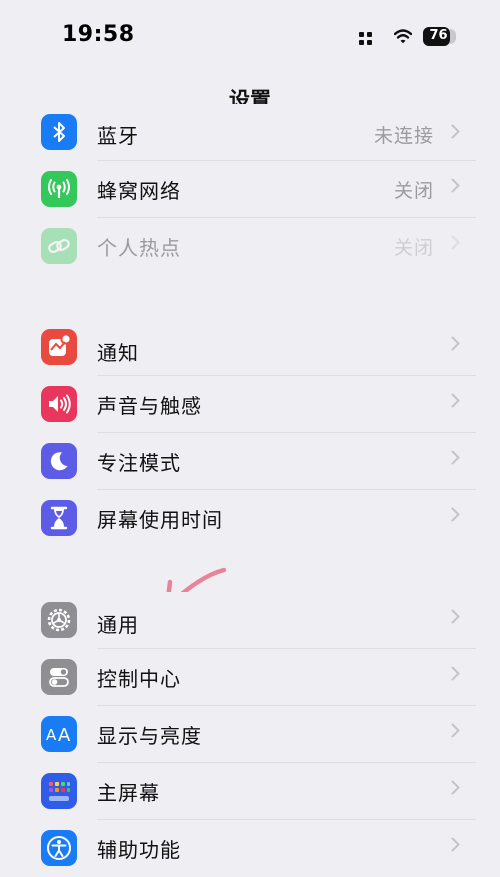 The width and height of the screenshot is (500, 877). Describe the element at coordinates (250, 246) in the screenshot. I see `settings-row-hotspot: 个人热点 关闭` at that location.